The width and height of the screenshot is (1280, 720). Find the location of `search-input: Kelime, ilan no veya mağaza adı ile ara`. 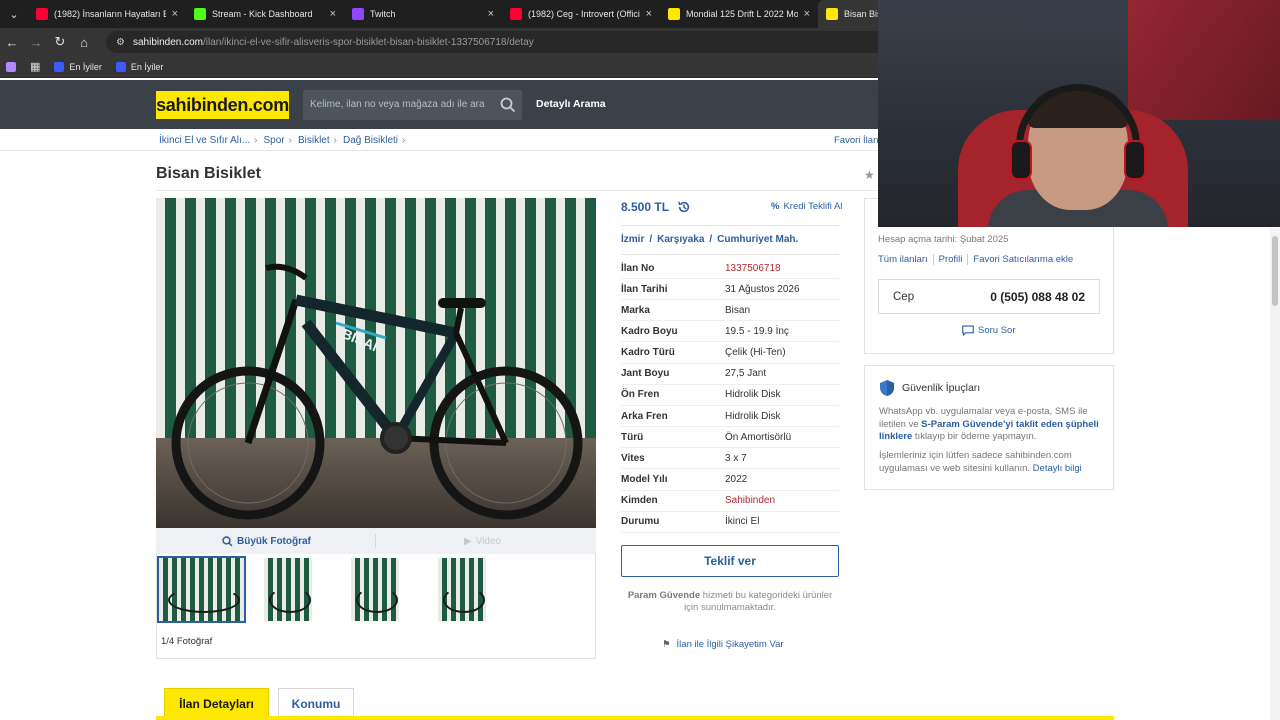

search-input: Kelime, ilan no veya mağaza adı ile ara is located at coordinates (412, 105).